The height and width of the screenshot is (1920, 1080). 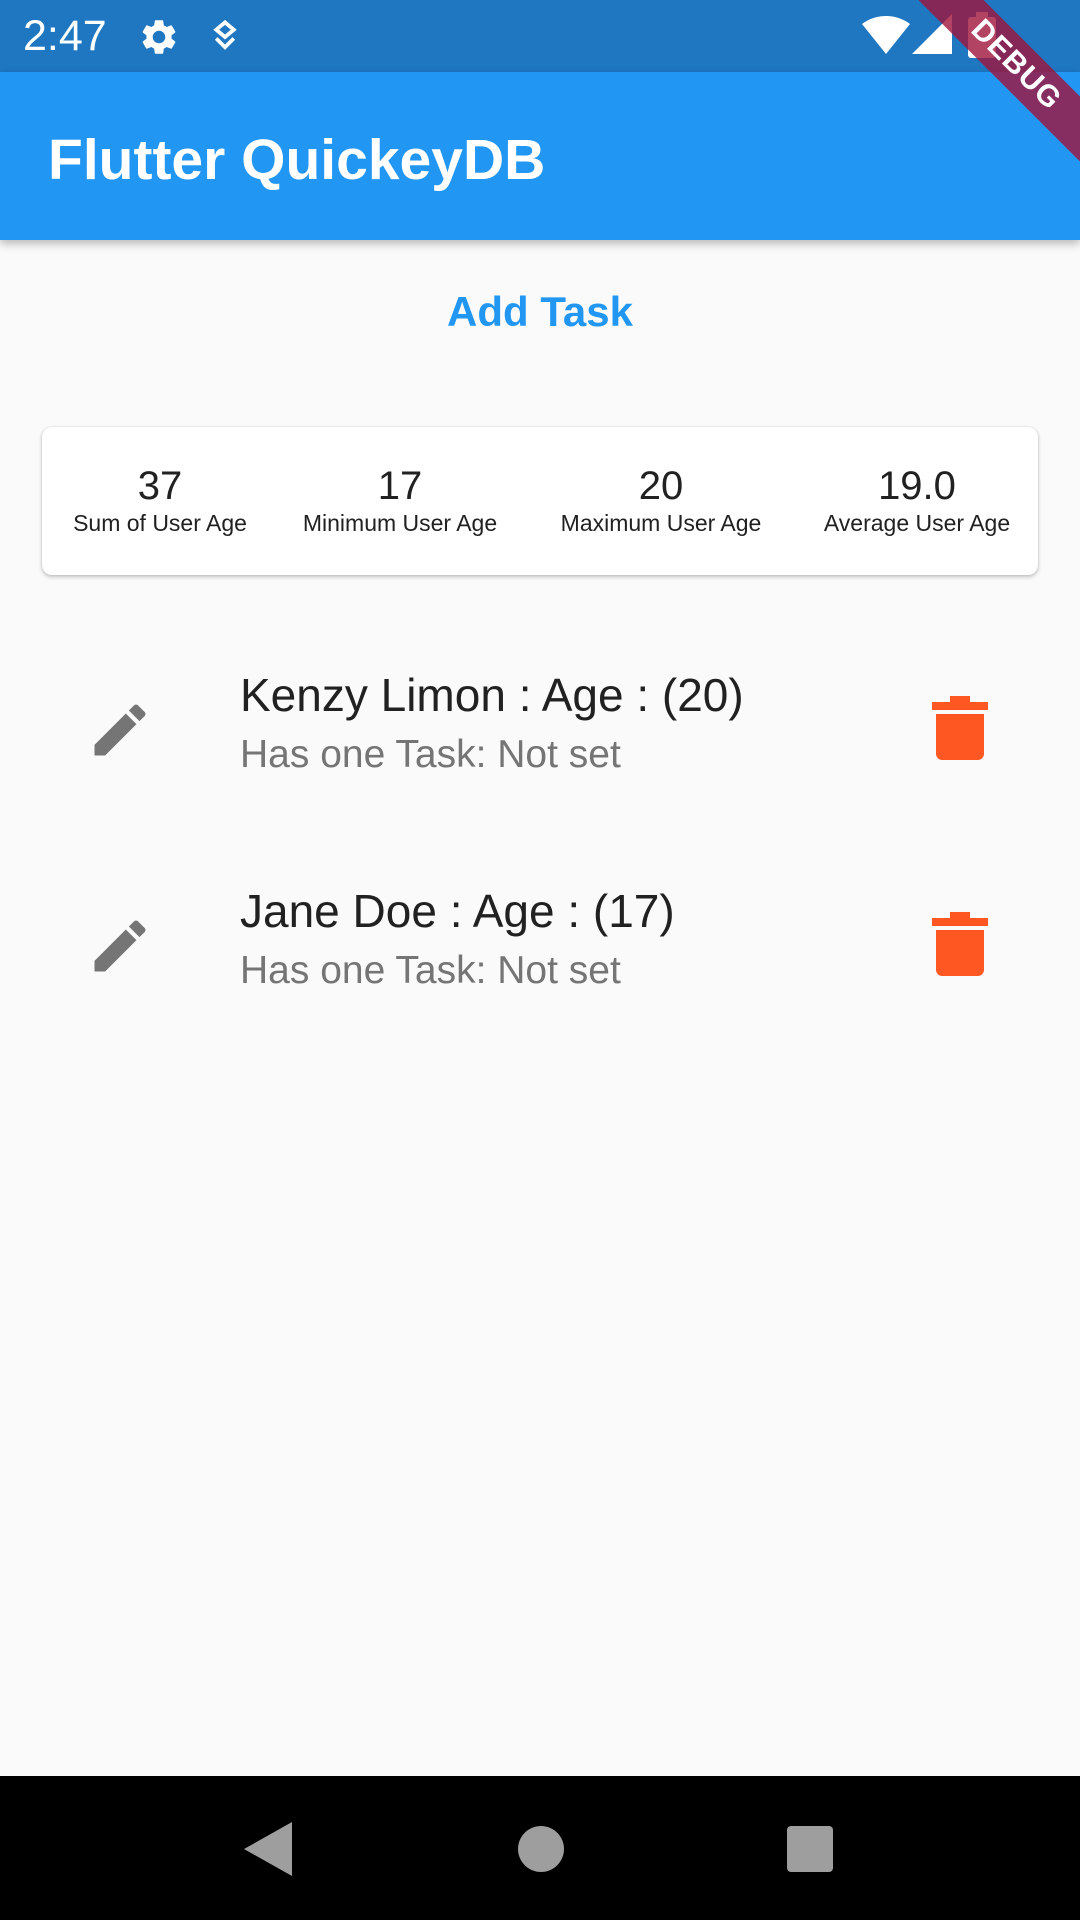 What do you see at coordinates (225, 34) in the screenshot?
I see `location-icon` at bounding box center [225, 34].